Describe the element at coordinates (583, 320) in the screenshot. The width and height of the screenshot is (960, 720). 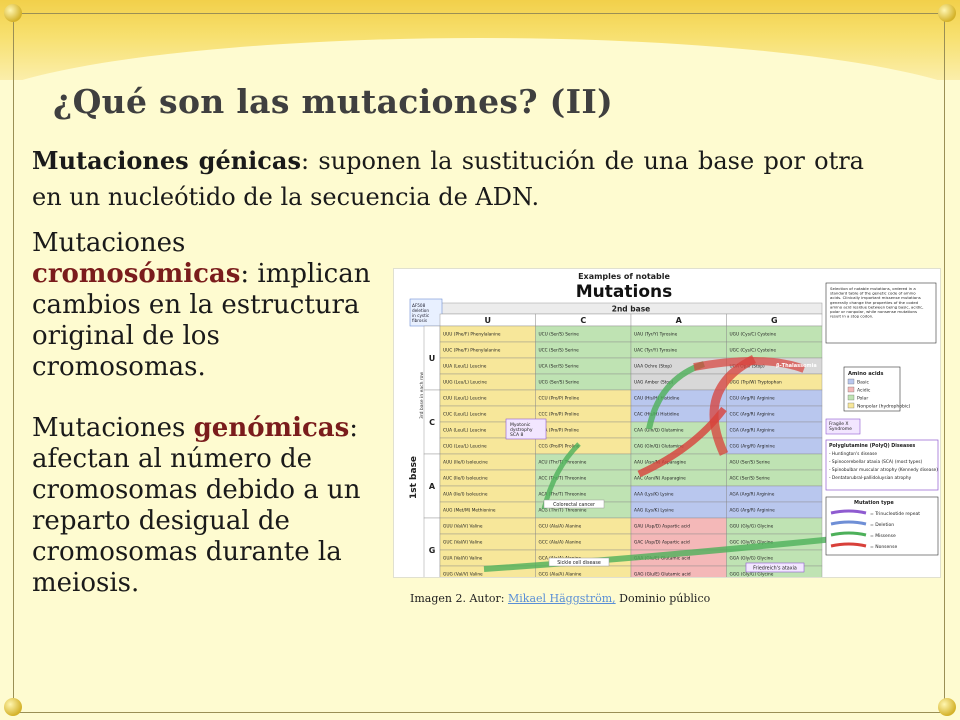
I see `second-base-C: C` at that location.